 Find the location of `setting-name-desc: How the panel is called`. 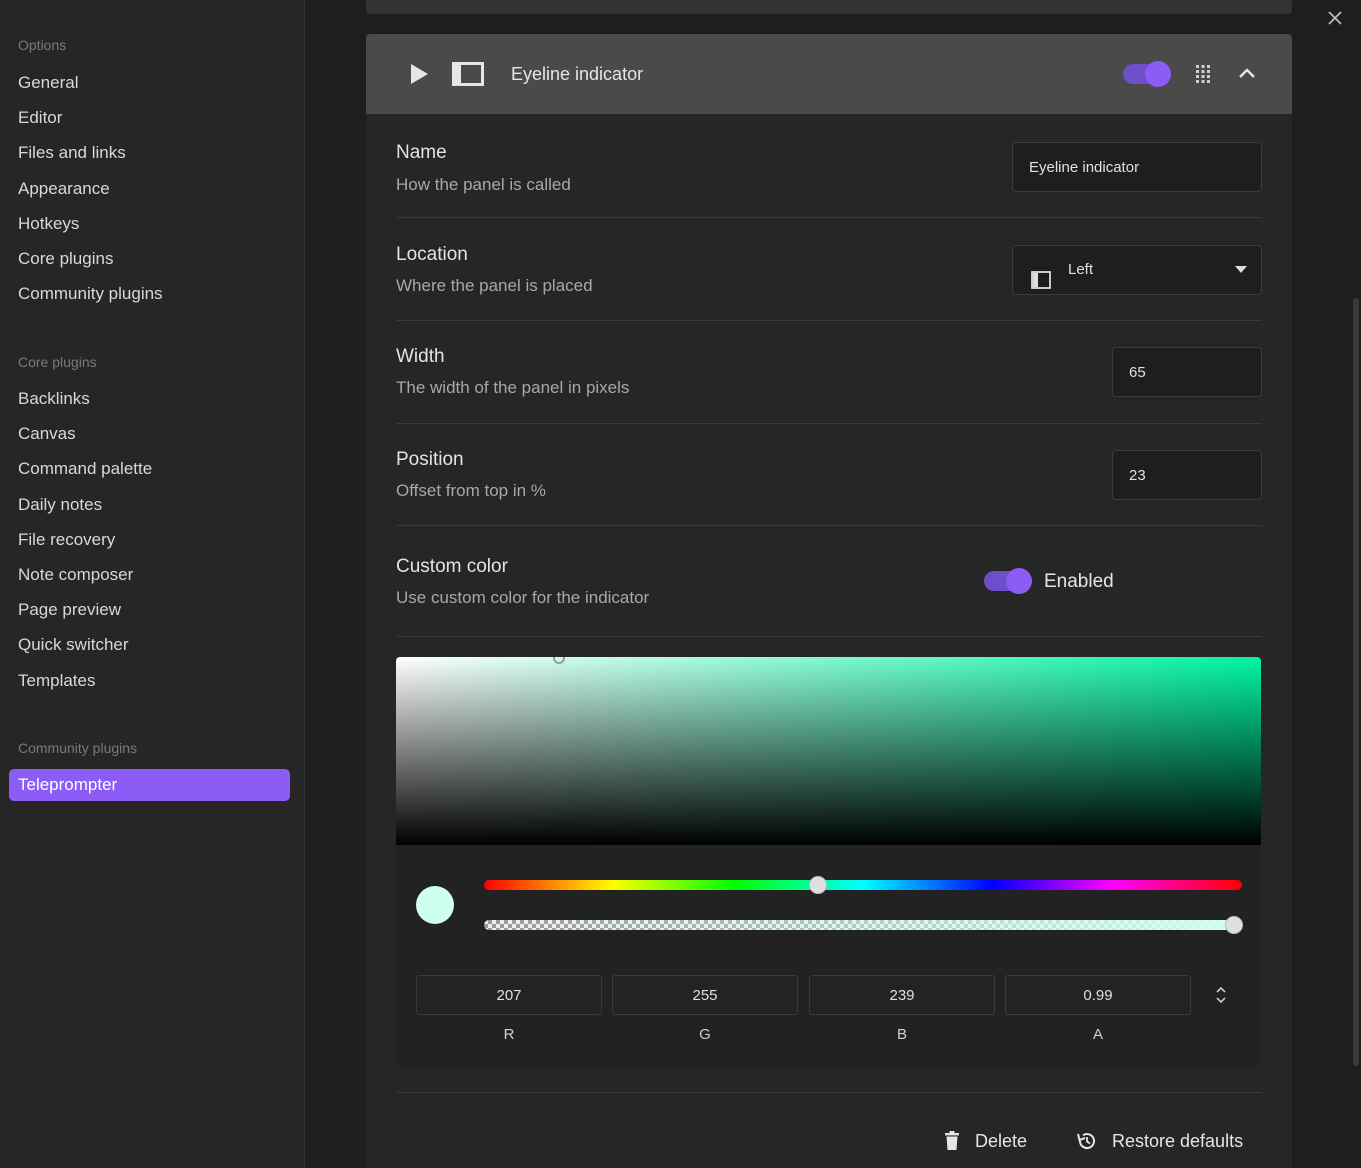

setting-name-desc: How the panel is called is located at coordinates (483, 184).